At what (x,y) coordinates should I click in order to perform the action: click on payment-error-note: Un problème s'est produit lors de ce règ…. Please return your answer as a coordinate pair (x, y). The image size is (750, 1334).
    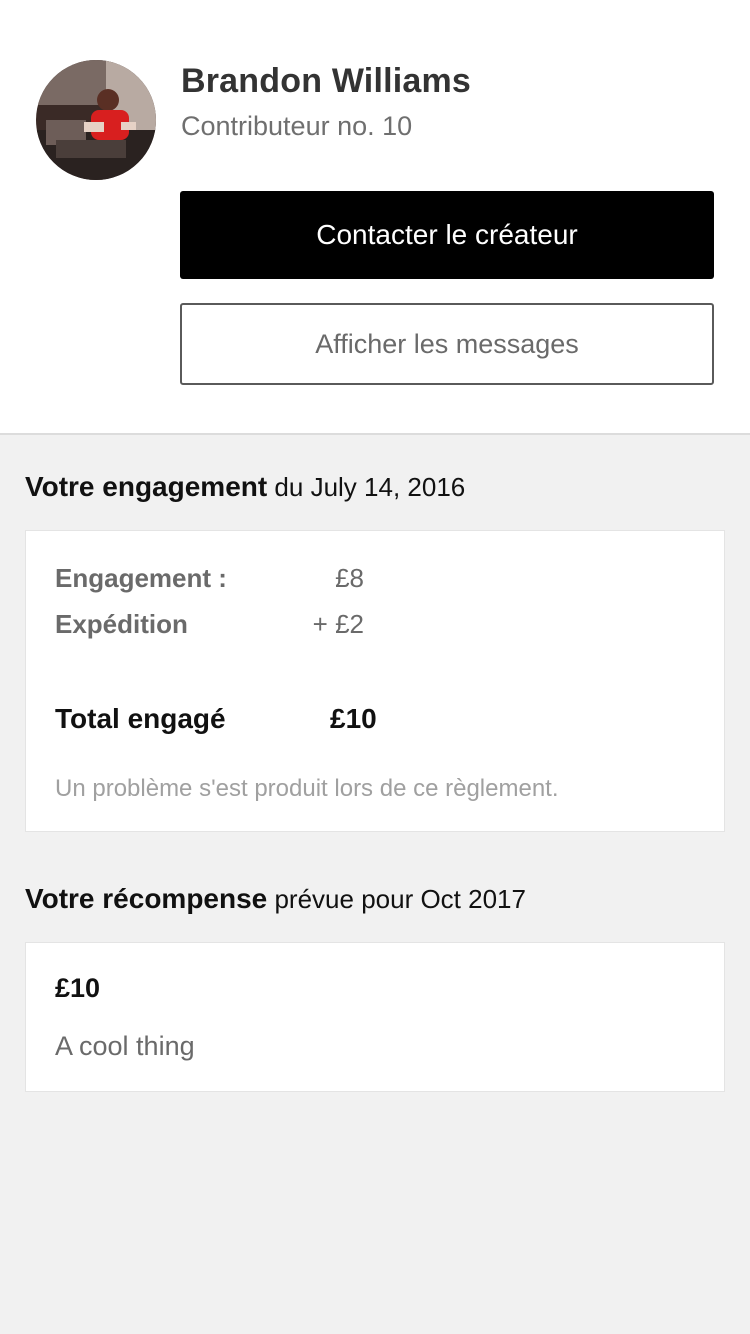
    Looking at the image, I should click on (307, 788).